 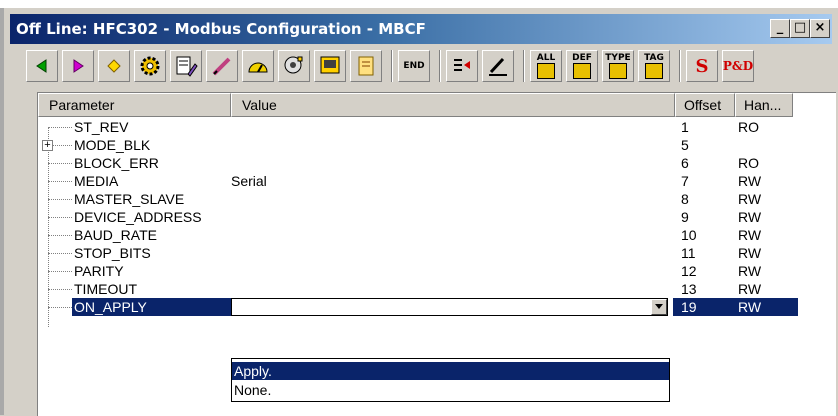 I want to click on monitor-icon, so click(x=330, y=66).